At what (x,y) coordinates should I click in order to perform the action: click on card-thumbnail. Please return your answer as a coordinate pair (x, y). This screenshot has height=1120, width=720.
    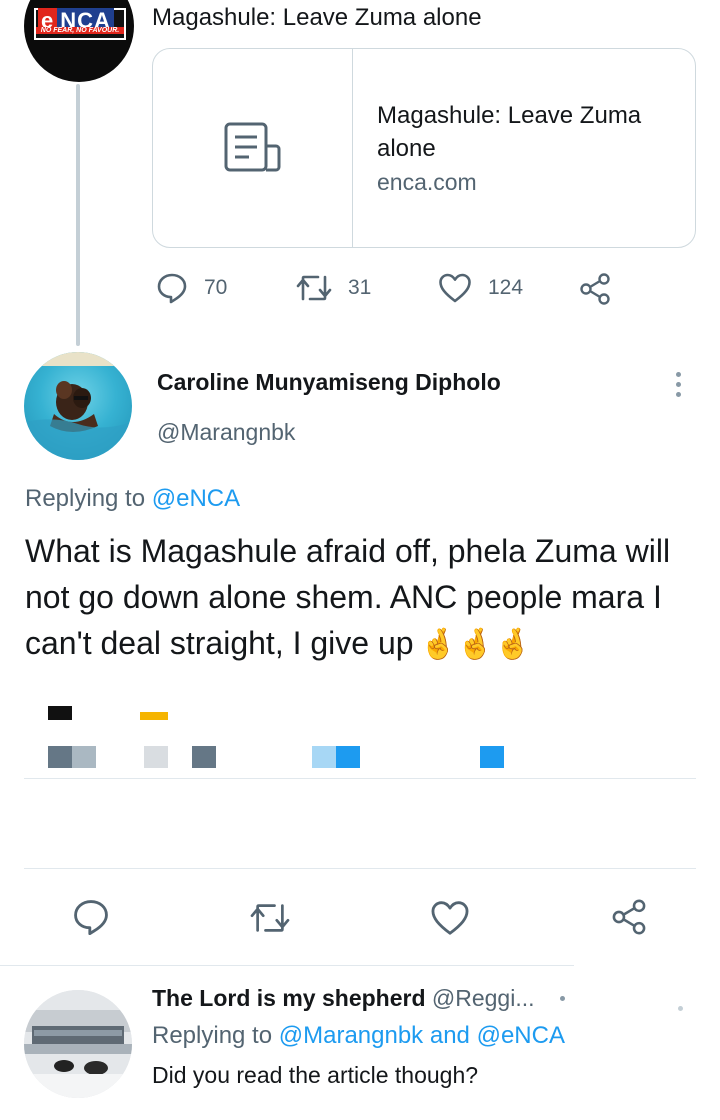
    Looking at the image, I should click on (253, 148).